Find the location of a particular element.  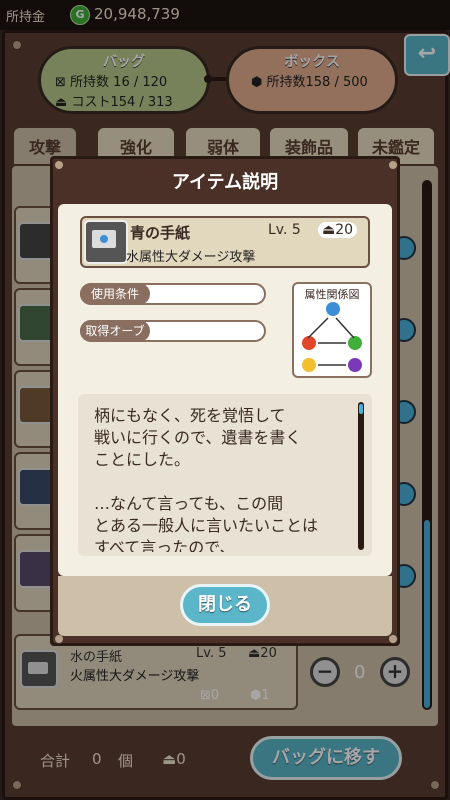

modal-title: アイテム説明 is located at coordinates (225, 182).